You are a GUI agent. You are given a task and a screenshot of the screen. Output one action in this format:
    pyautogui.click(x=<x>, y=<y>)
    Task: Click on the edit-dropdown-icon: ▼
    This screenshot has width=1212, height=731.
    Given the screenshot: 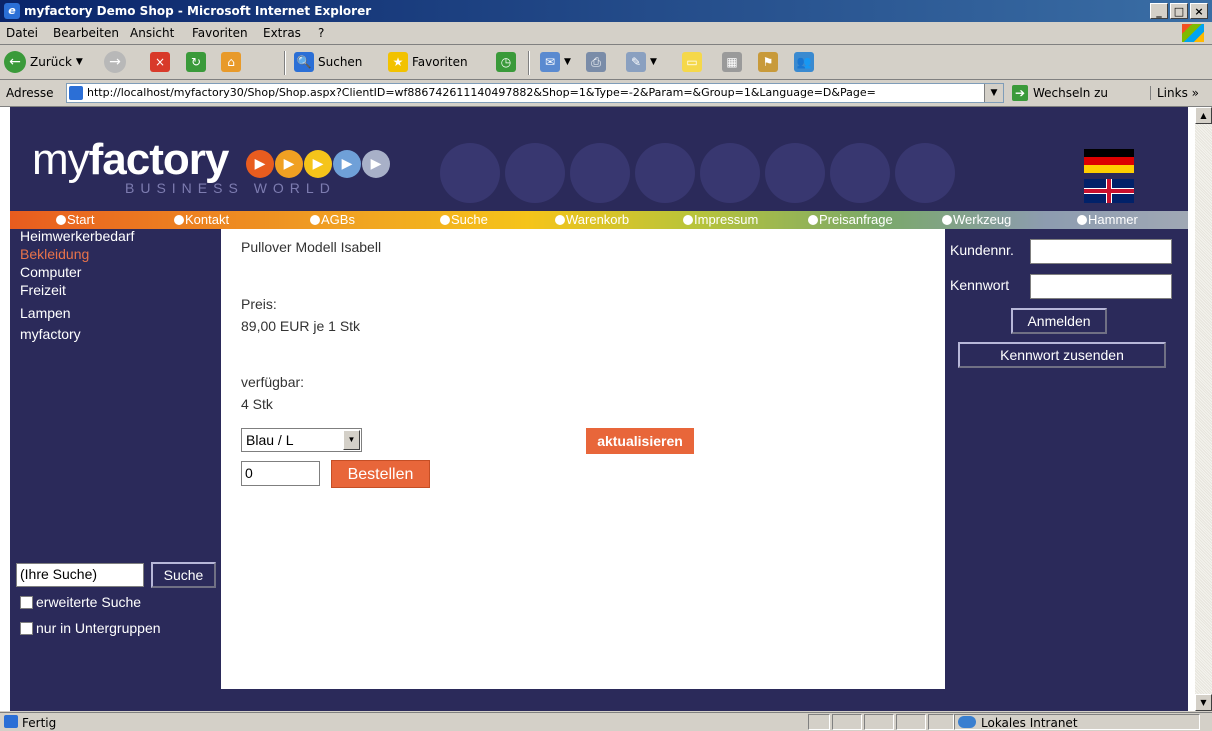 What is the action you would take?
    pyautogui.click(x=653, y=62)
    